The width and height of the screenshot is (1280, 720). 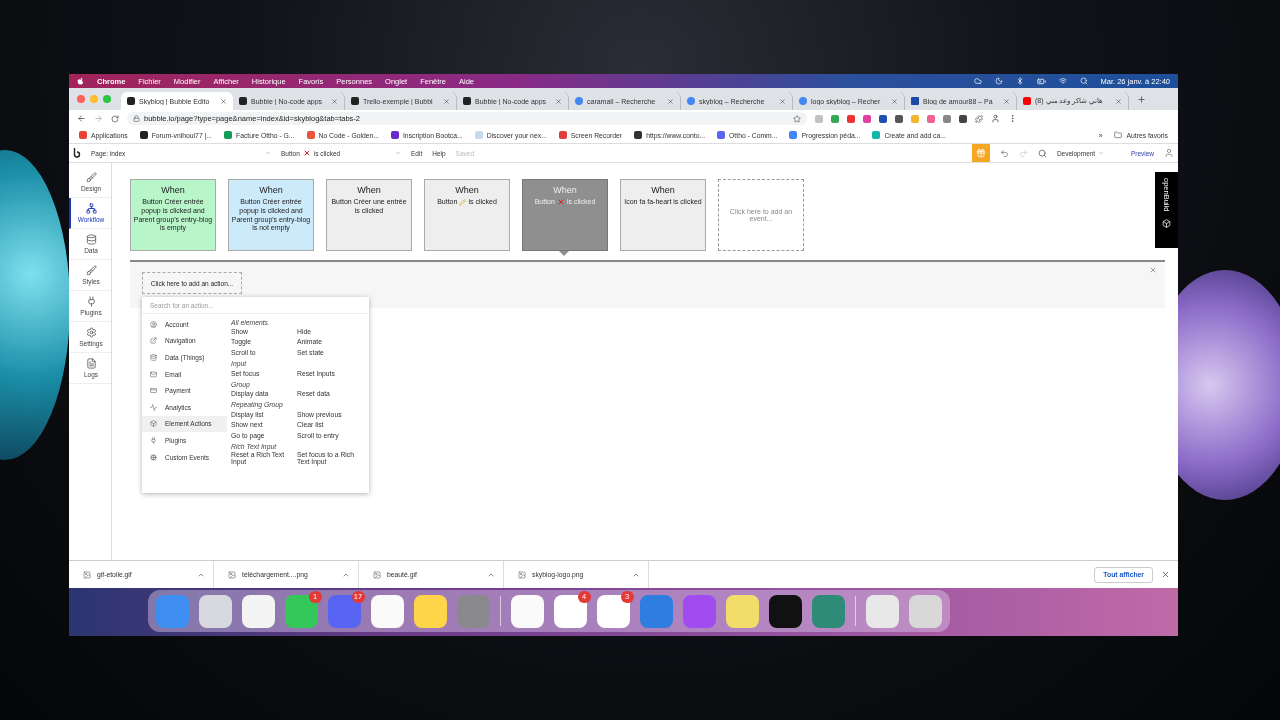 What do you see at coordinates (81, 118) in the screenshot?
I see `back-icon` at bounding box center [81, 118].